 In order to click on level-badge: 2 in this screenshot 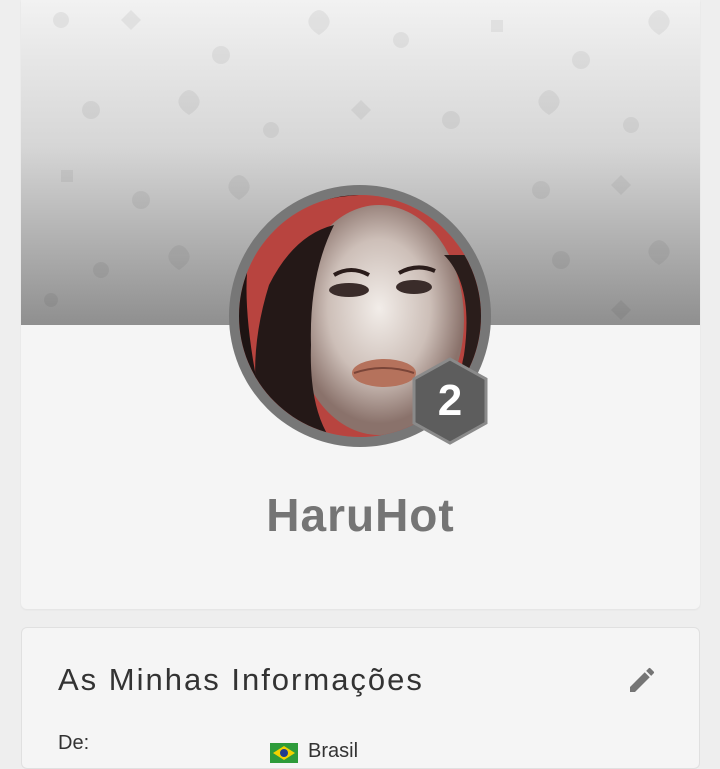, I will do `click(450, 401)`.